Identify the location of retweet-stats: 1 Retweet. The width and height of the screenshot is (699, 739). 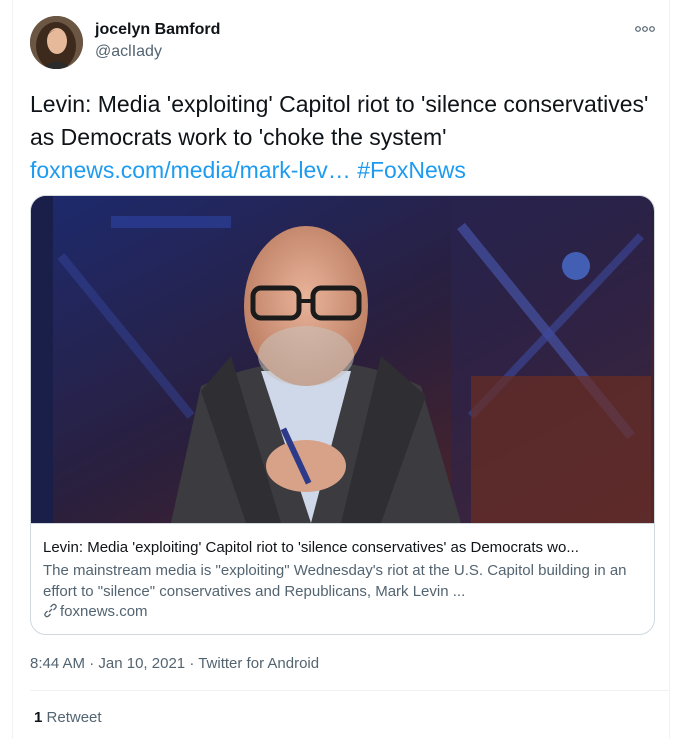
(68, 718).